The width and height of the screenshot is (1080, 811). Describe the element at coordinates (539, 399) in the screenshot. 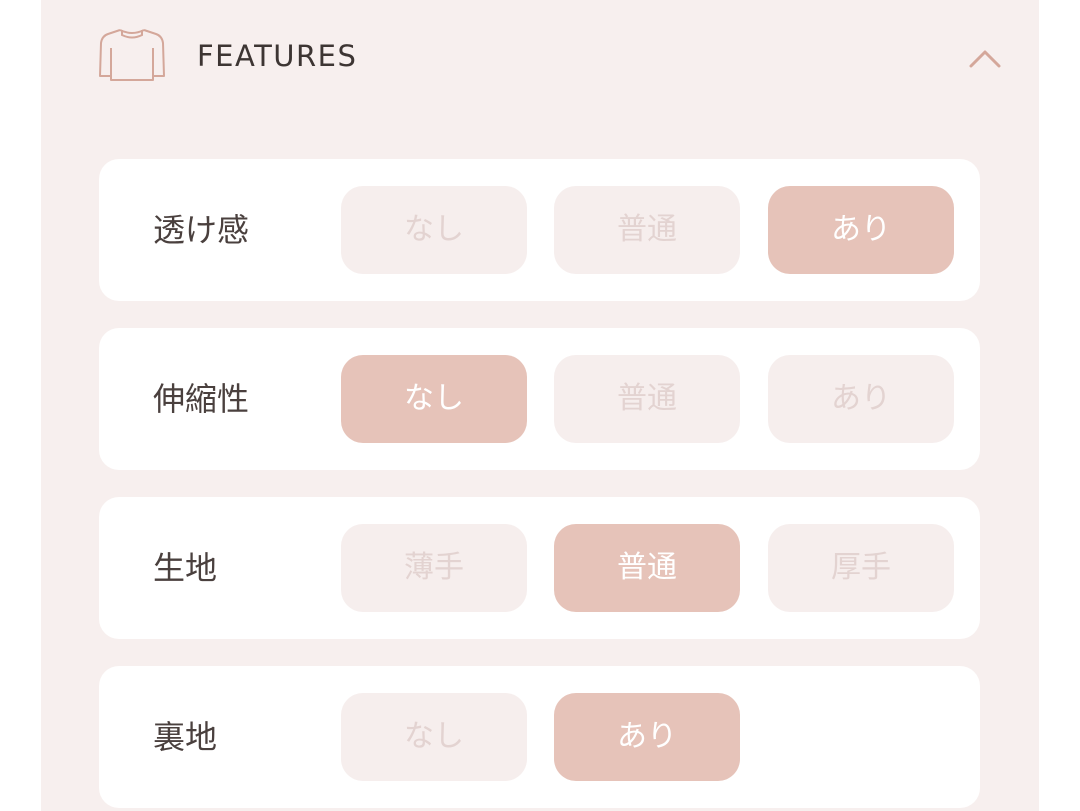

I see `feature-row-stretch: 伸縮性 なし 普通 あり` at that location.